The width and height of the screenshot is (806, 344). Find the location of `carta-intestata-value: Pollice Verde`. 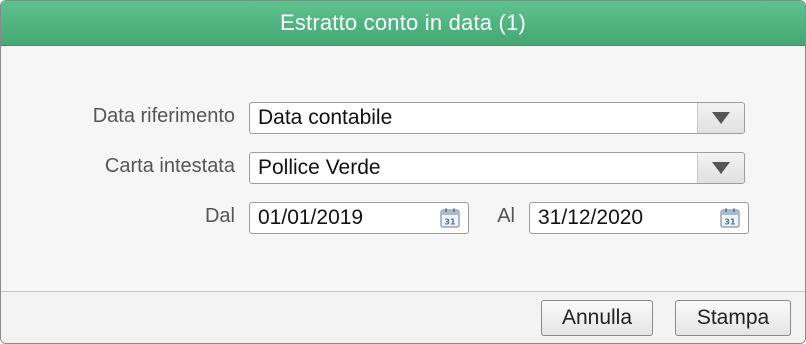

carta-intestata-value: Pollice Verde is located at coordinates (319, 167).